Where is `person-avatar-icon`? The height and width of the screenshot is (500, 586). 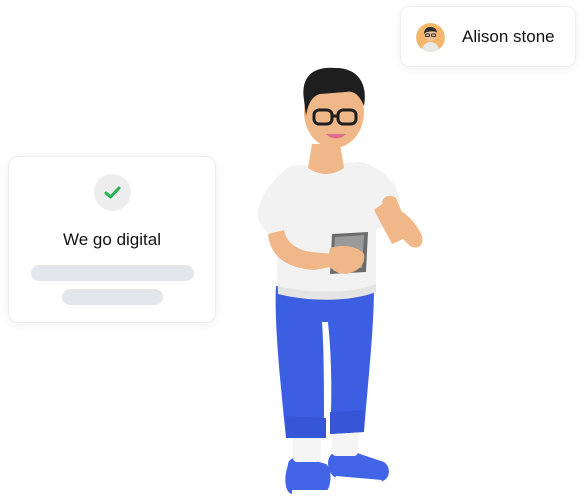 person-avatar-icon is located at coordinates (430, 37).